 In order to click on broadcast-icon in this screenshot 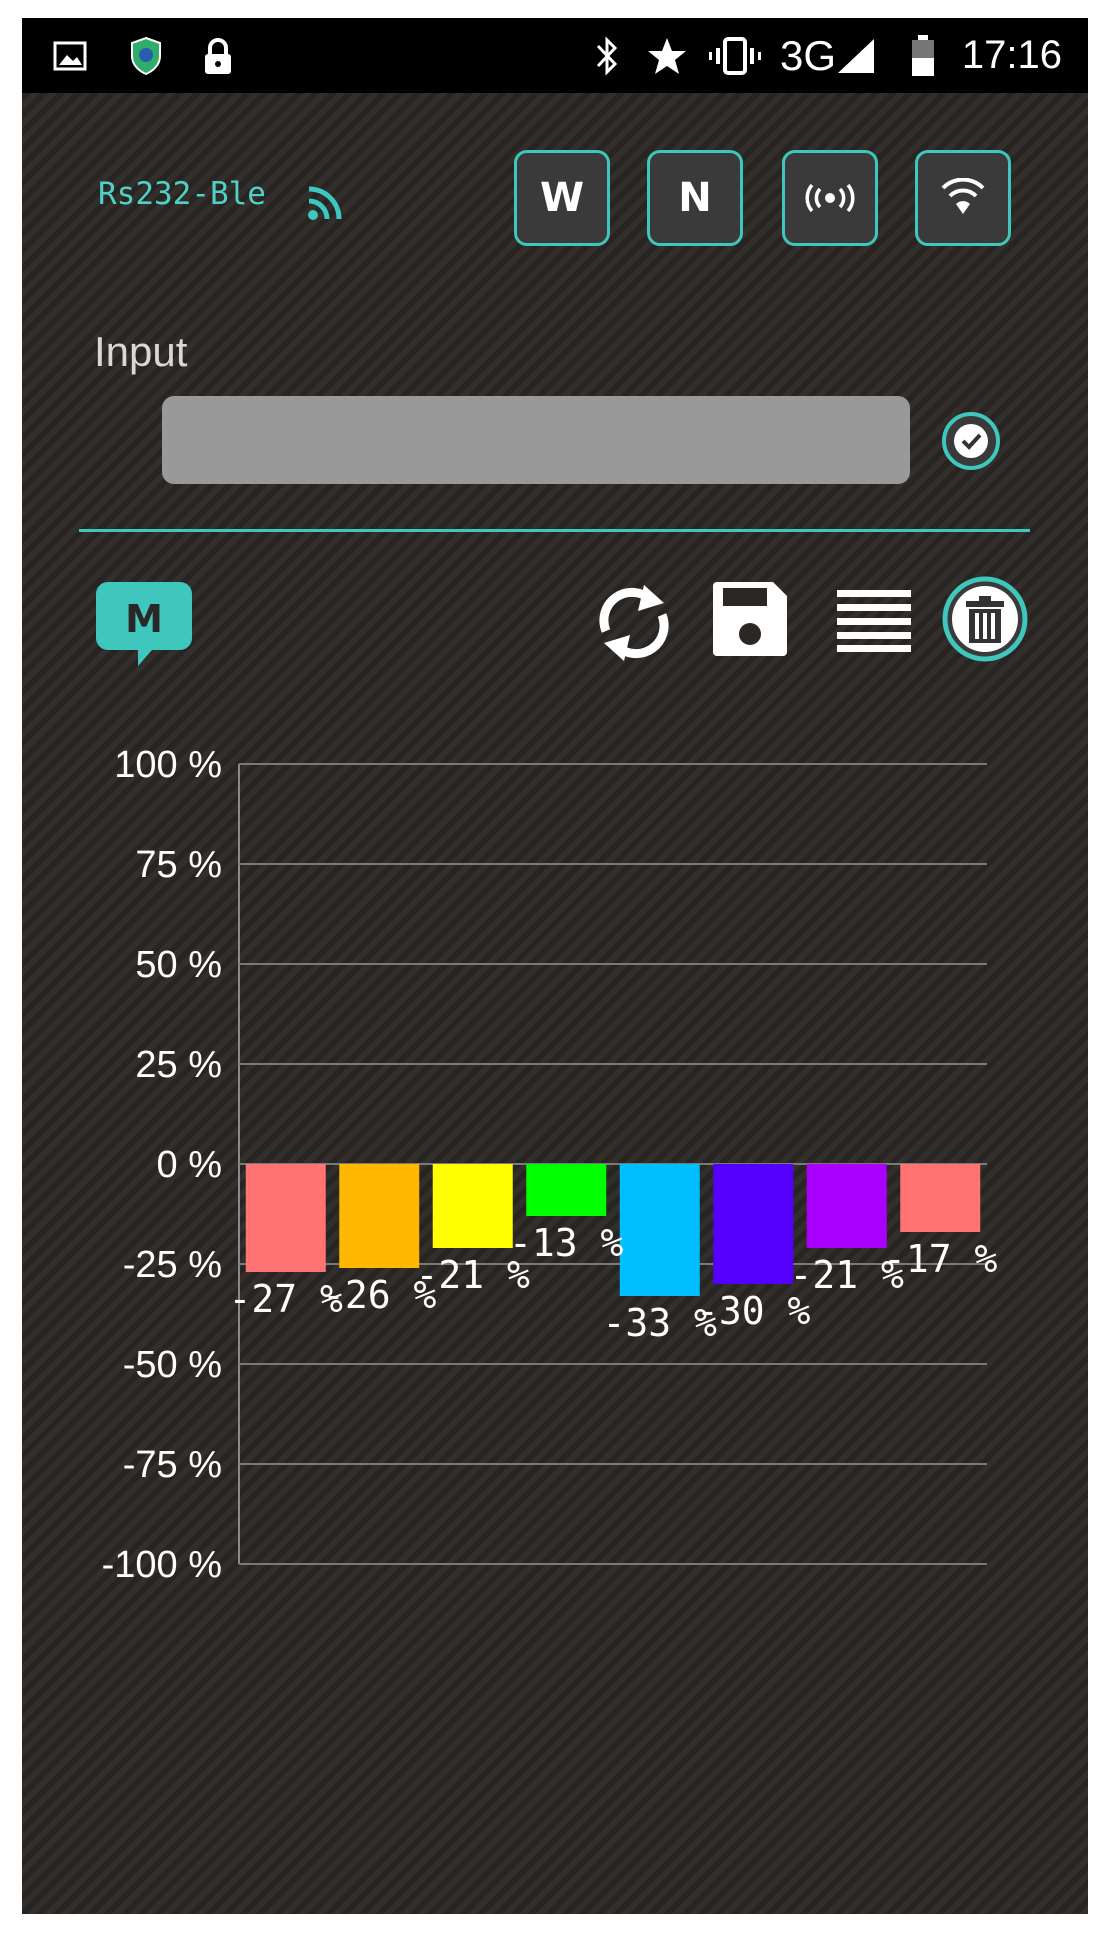, I will do `click(830, 198)`.